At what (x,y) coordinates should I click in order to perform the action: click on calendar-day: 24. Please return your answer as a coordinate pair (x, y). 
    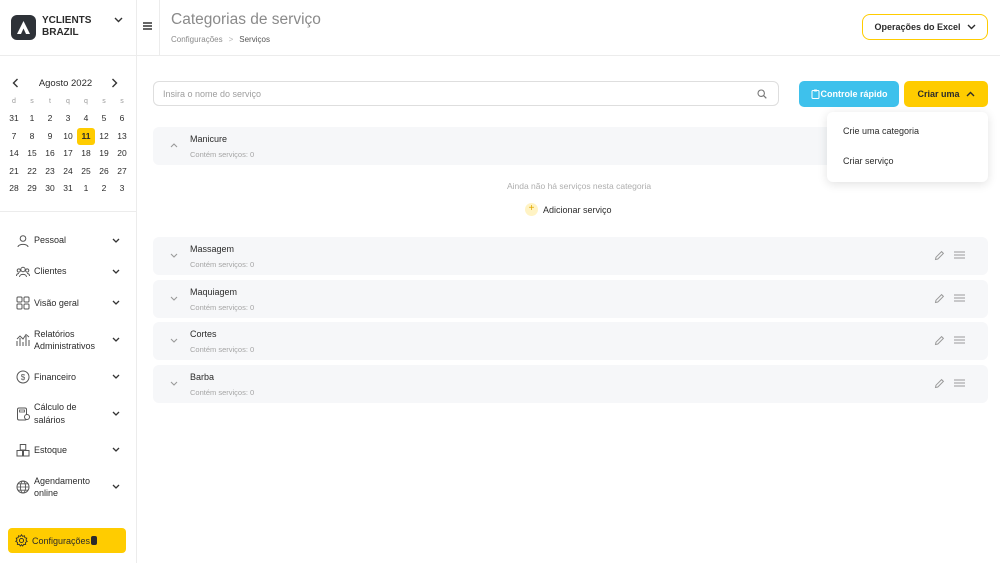
    Looking at the image, I should click on (68, 172).